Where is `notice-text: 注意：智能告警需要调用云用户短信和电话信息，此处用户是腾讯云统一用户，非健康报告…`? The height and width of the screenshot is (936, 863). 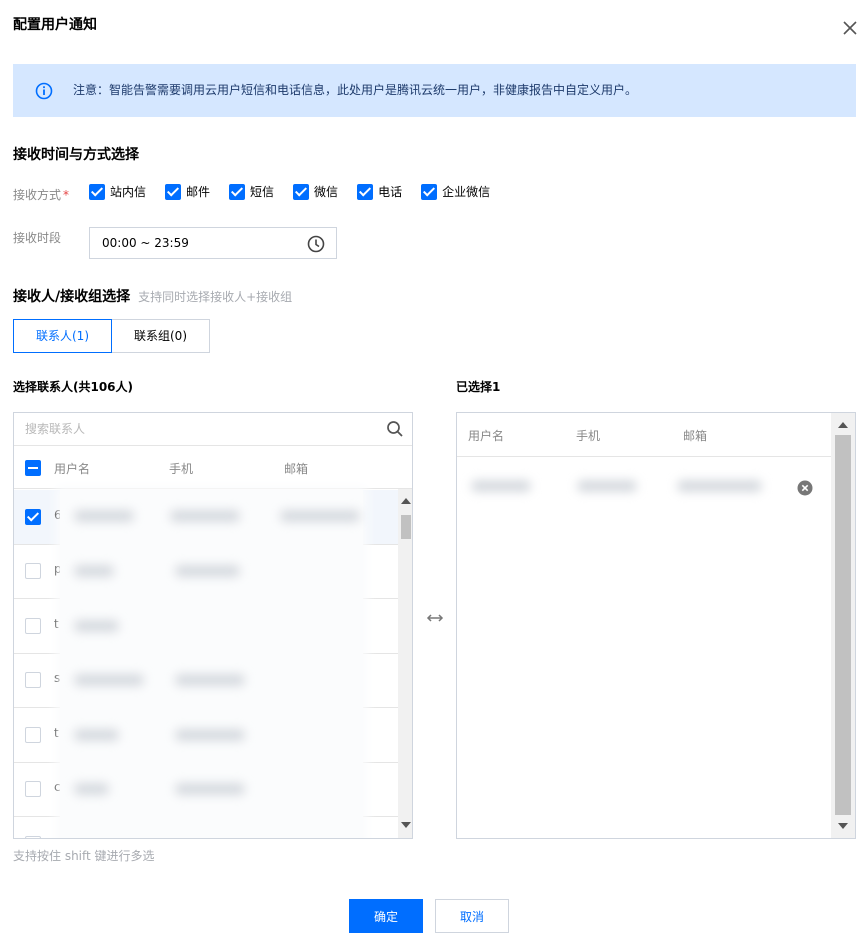 notice-text: 注意：智能告警需要调用云用户短信和电话信息，此处用户是腾讯云统一用户，非健康报告… is located at coordinates (355, 90).